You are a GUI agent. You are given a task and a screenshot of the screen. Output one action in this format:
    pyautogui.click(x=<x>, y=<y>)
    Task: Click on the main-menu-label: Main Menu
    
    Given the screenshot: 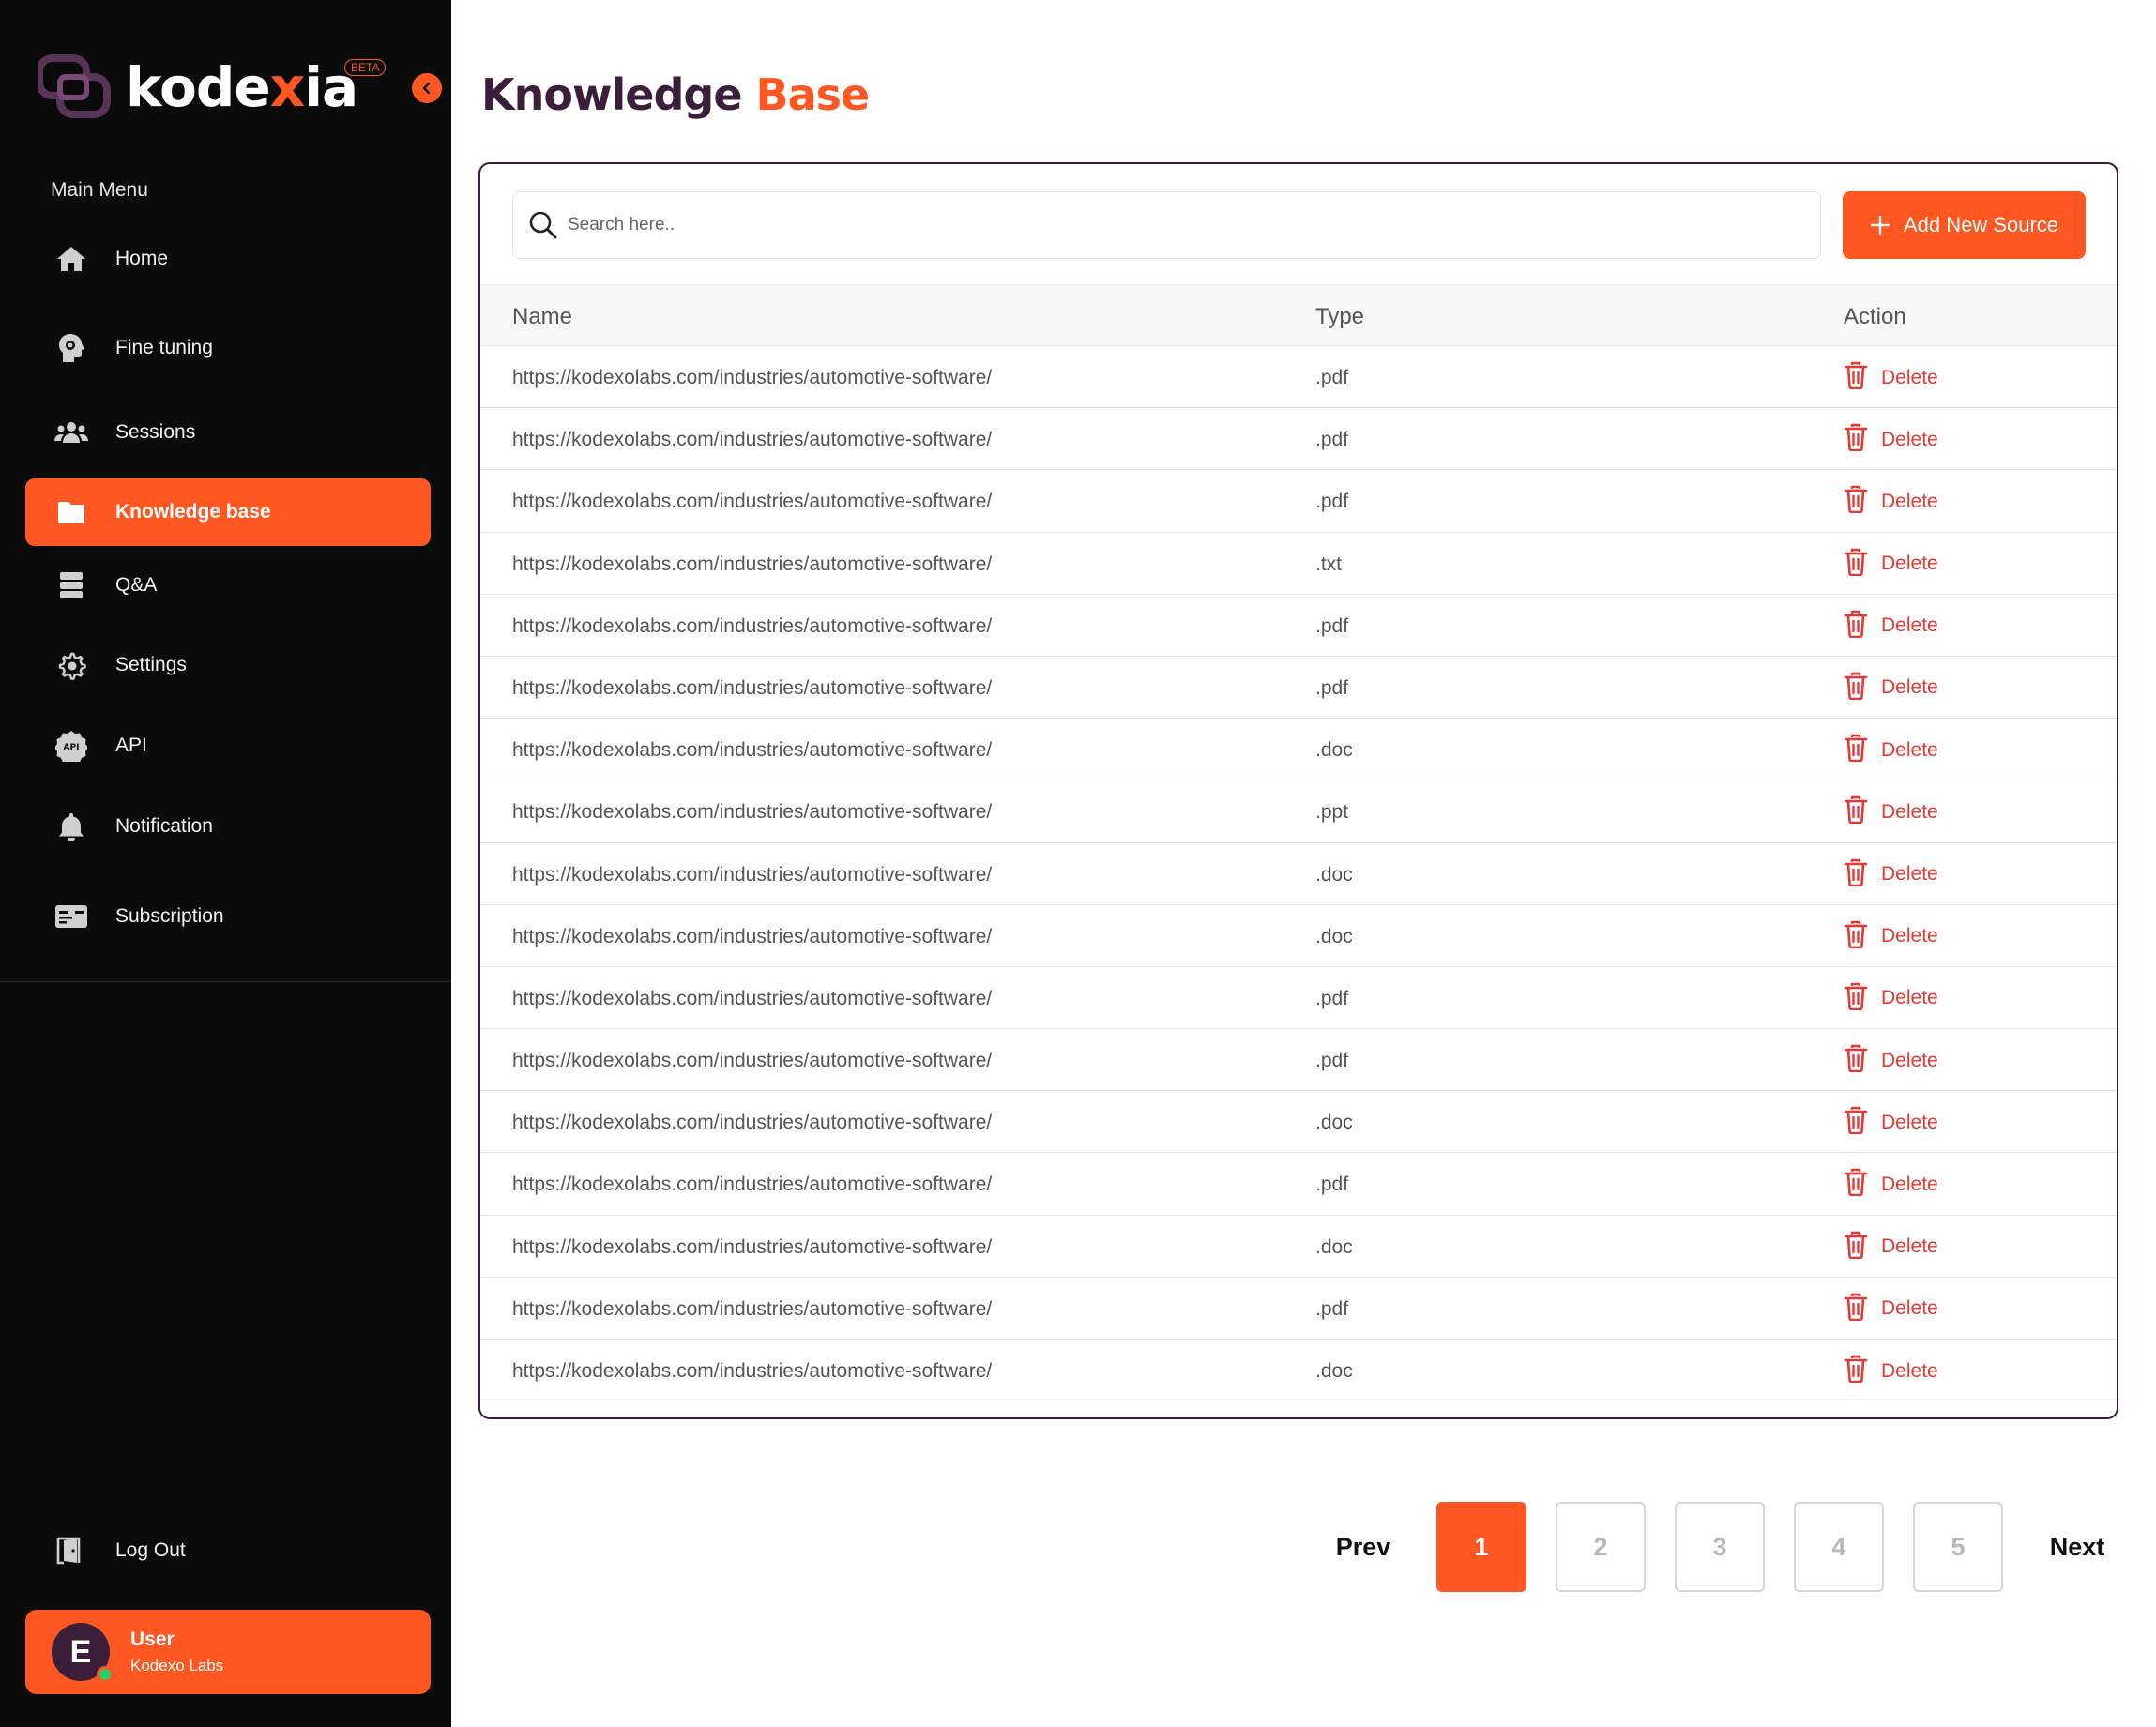 What is the action you would take?
    pyautogui.click(x=99, y=190)
    